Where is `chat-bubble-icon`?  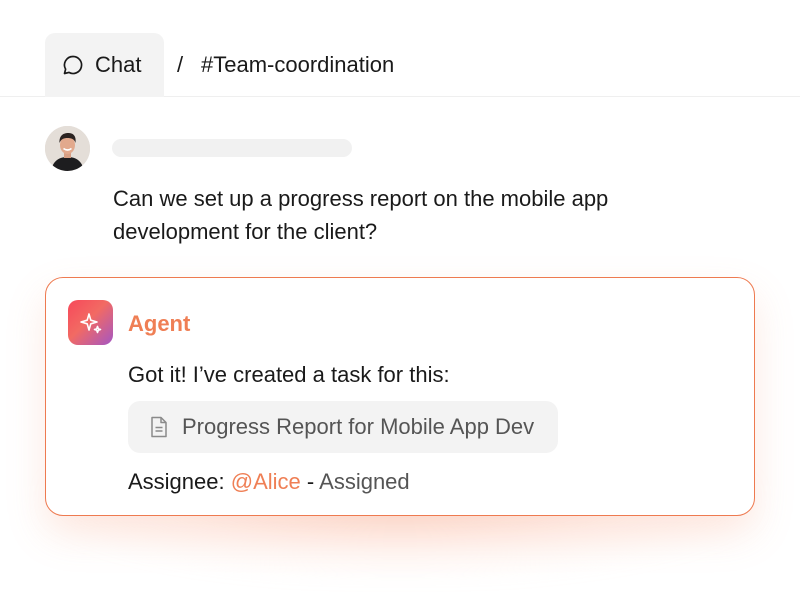
chat-bubble-icon is located at coordinates (73, 65).